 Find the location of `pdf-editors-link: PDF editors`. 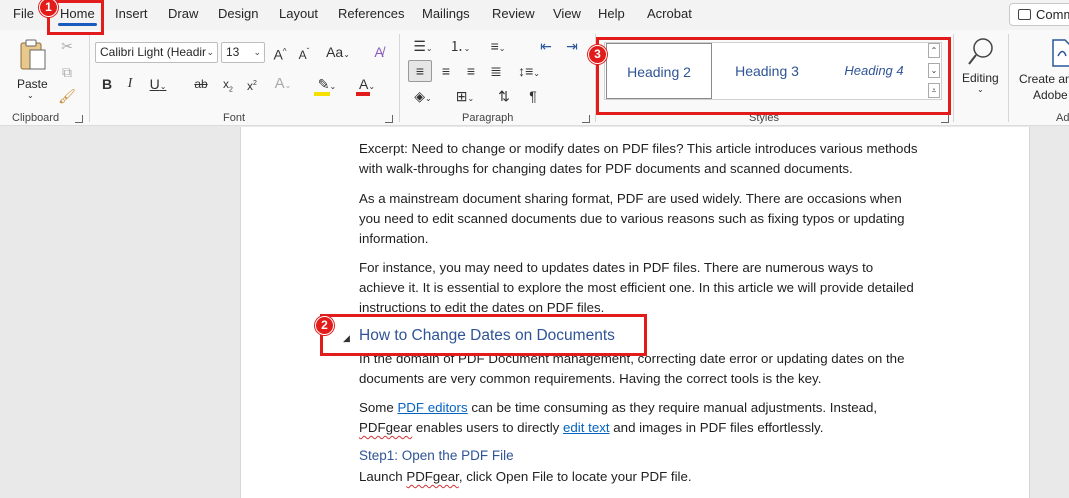

pdf-editors-link: PDF editors is located at coordinates (432, 407).